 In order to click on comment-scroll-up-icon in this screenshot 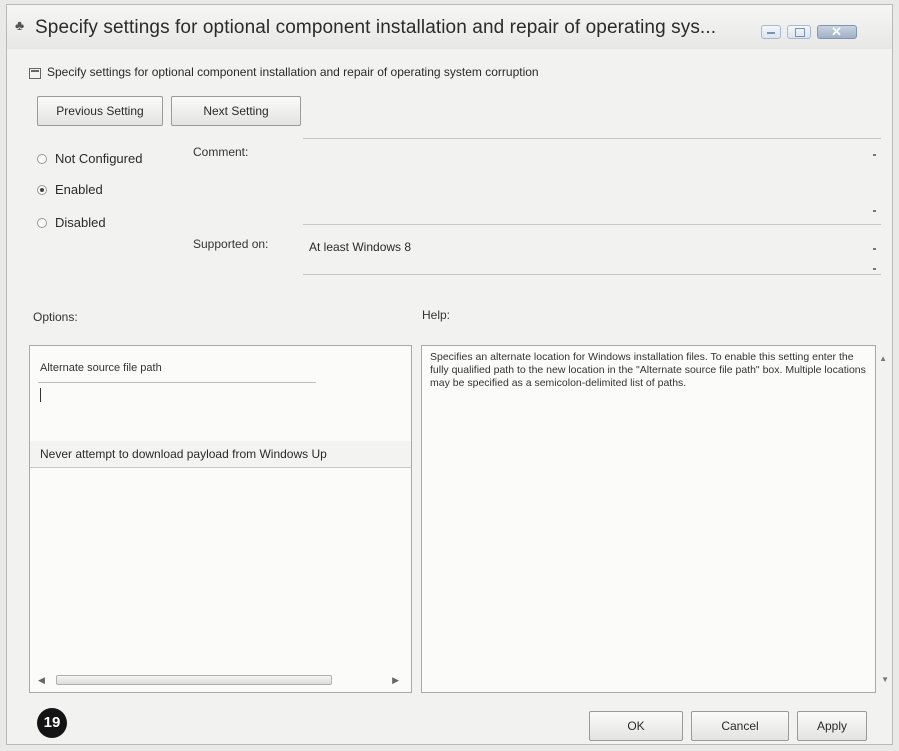, I will do `click(874, 155)`.